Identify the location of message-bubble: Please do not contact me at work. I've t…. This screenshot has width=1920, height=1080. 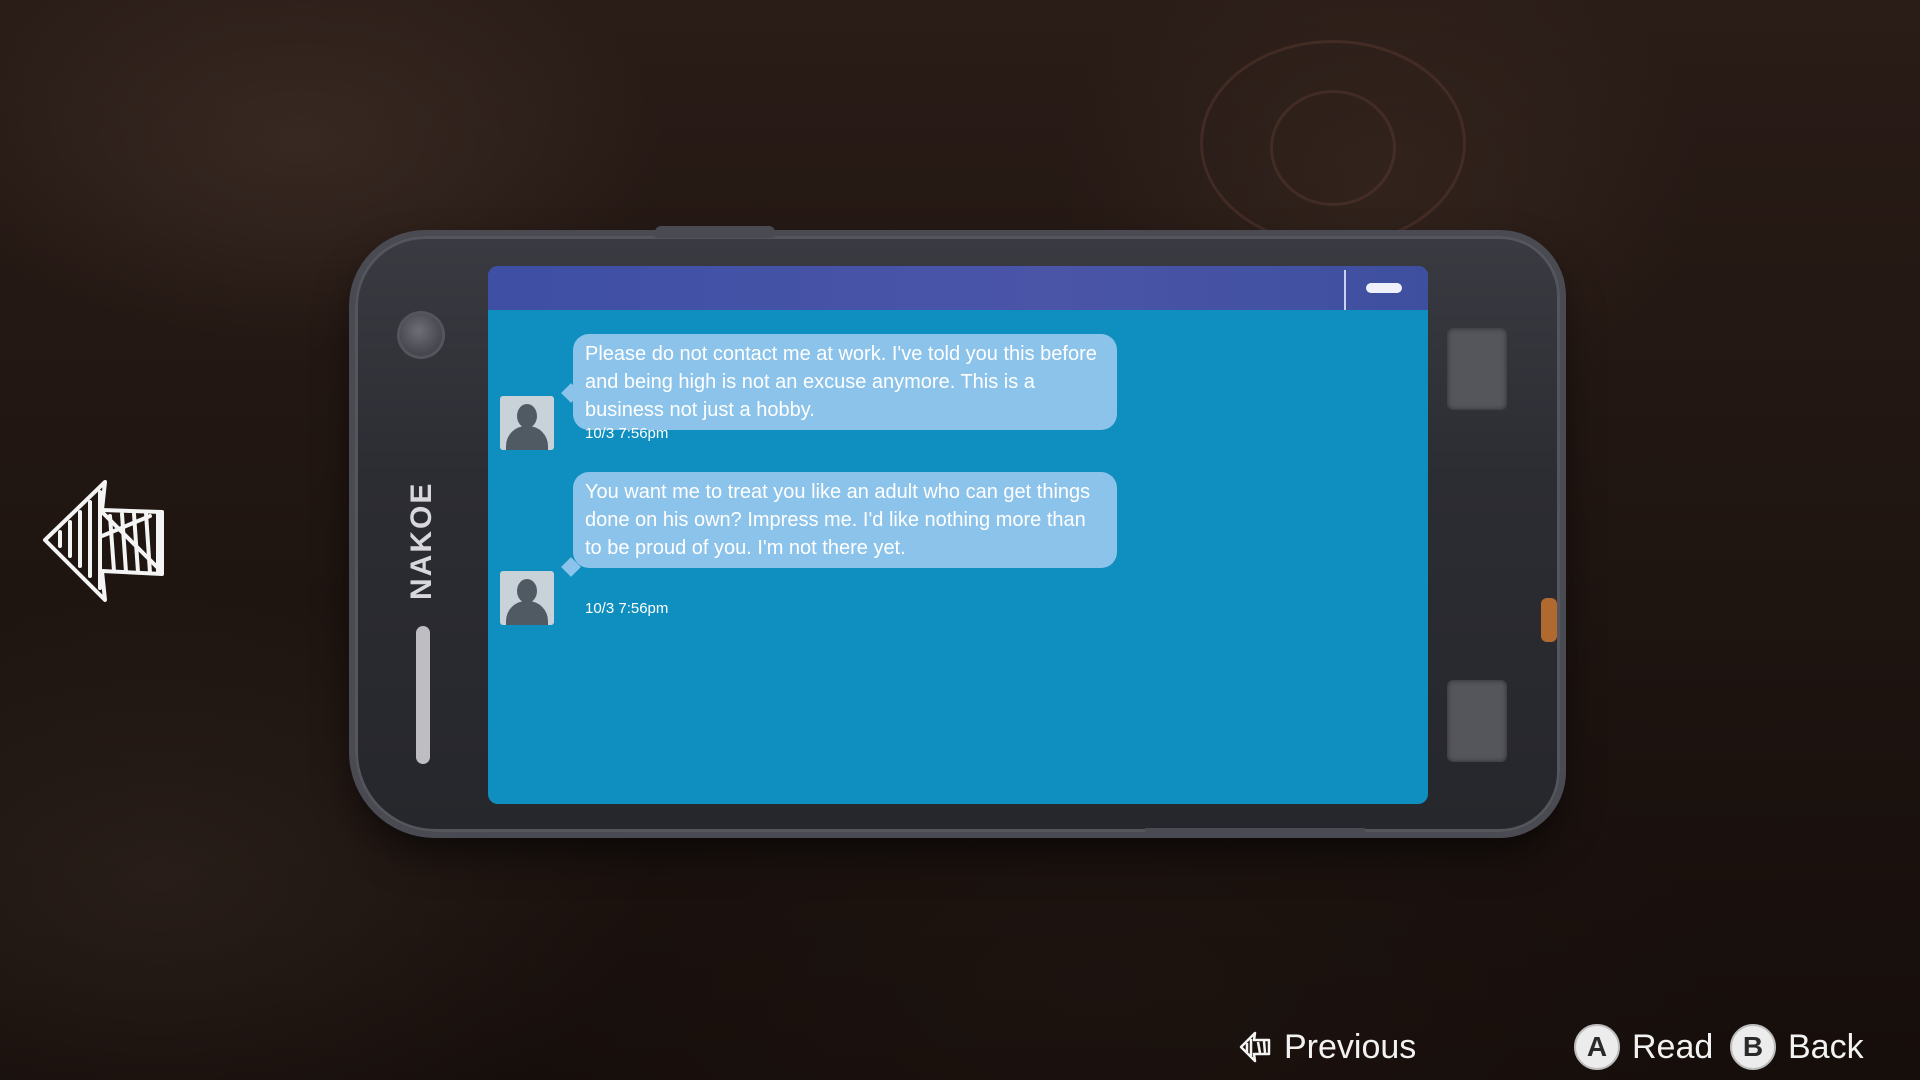
(845, 382).